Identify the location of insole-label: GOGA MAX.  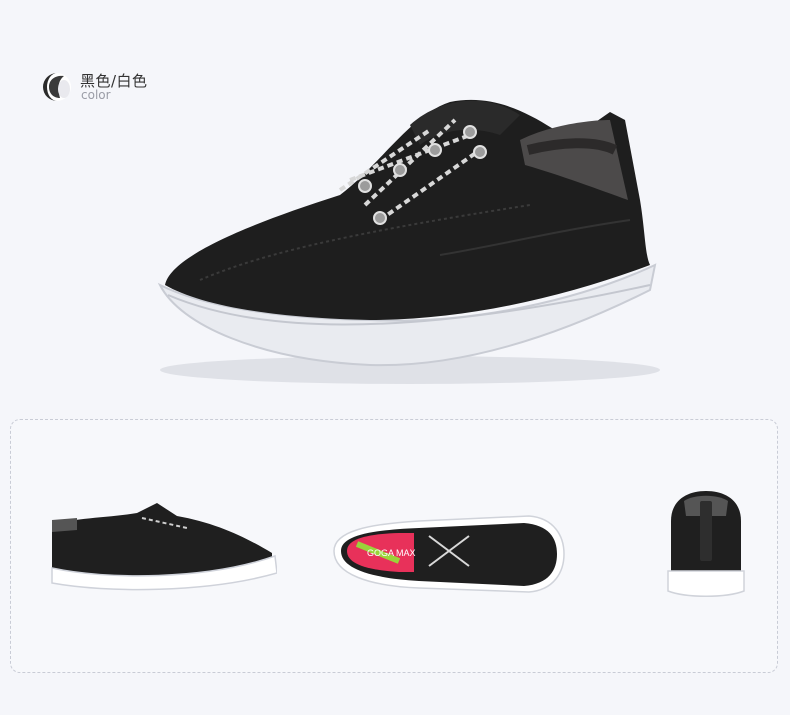
(391, 553).